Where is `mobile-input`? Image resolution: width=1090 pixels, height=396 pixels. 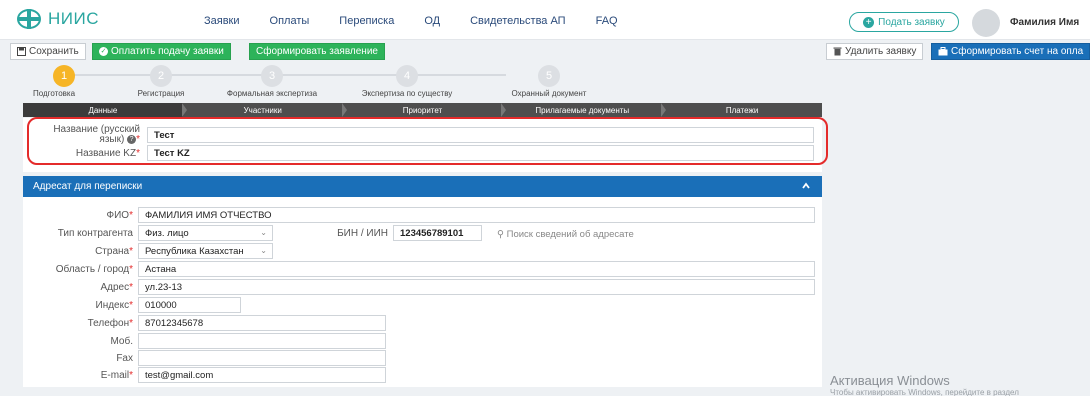 mobile-input is located at coordinates (262, 341).